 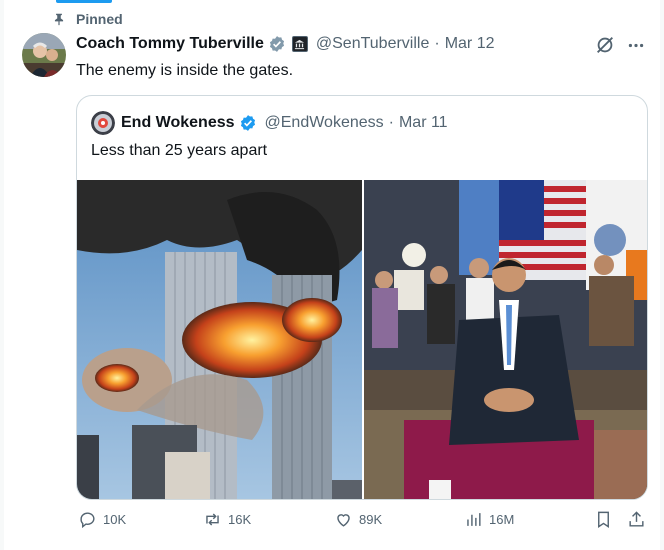 I want to click on bookmark-icon, so click(x=603, y=519).